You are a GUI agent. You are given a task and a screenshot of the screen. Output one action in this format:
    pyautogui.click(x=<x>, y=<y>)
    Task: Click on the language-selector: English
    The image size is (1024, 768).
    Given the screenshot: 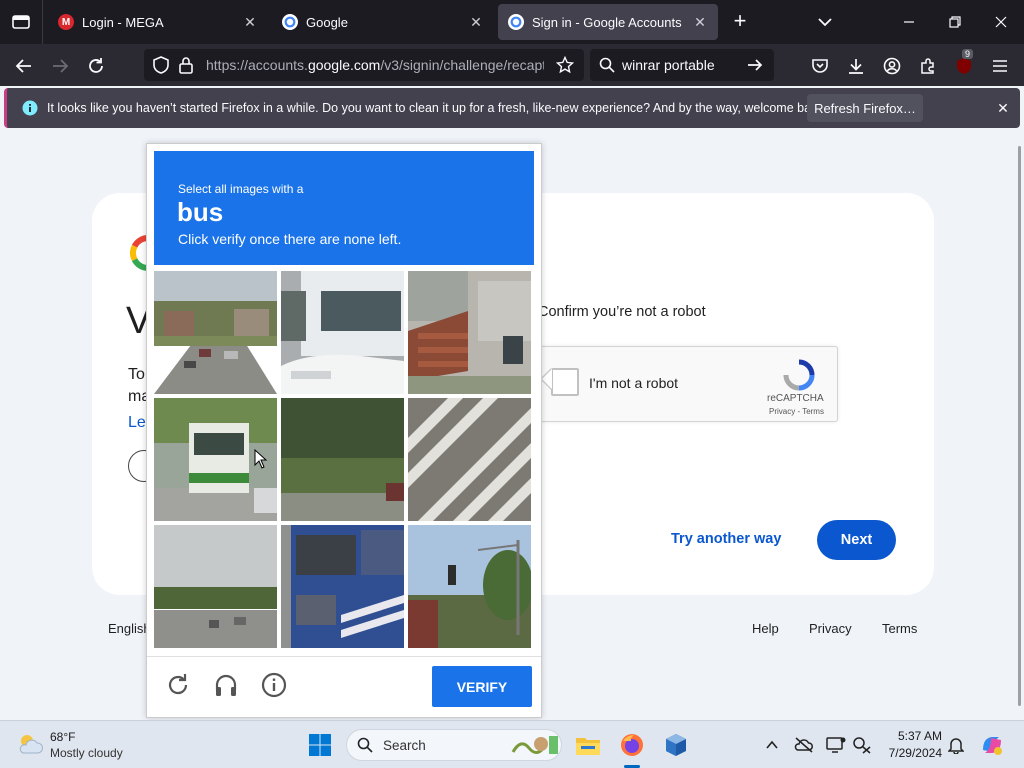 What is the action you would take?
    pyautogui.click(x=129, y=628)
    